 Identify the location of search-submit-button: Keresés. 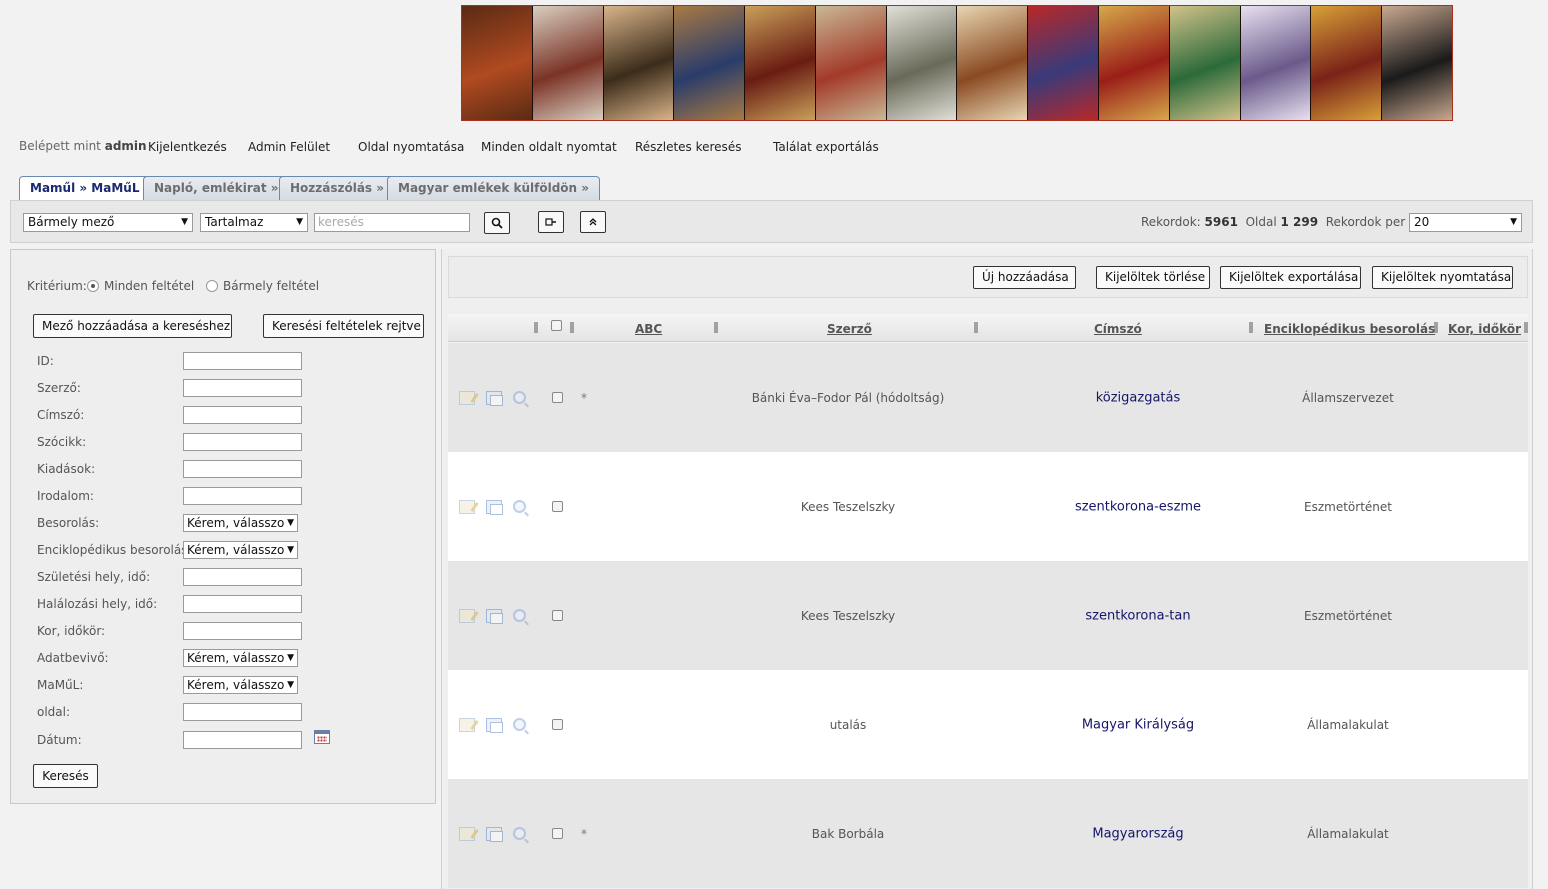
(65, 776).